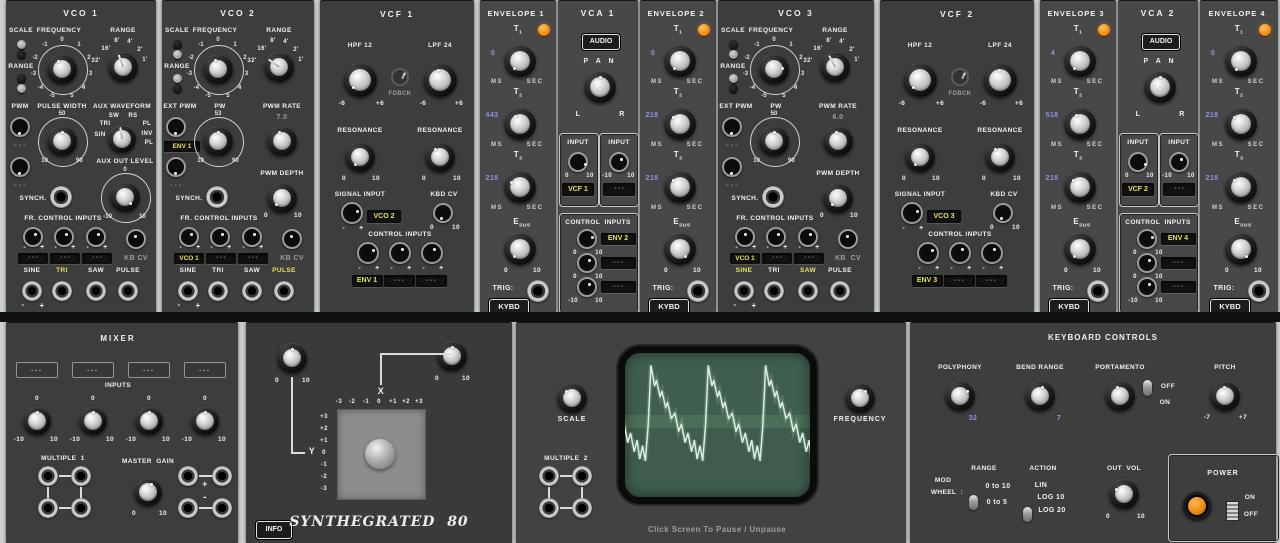  Describe the element at coordinates (125, 197) in the screenshot. I see `aux-out-level-knob` at that location.